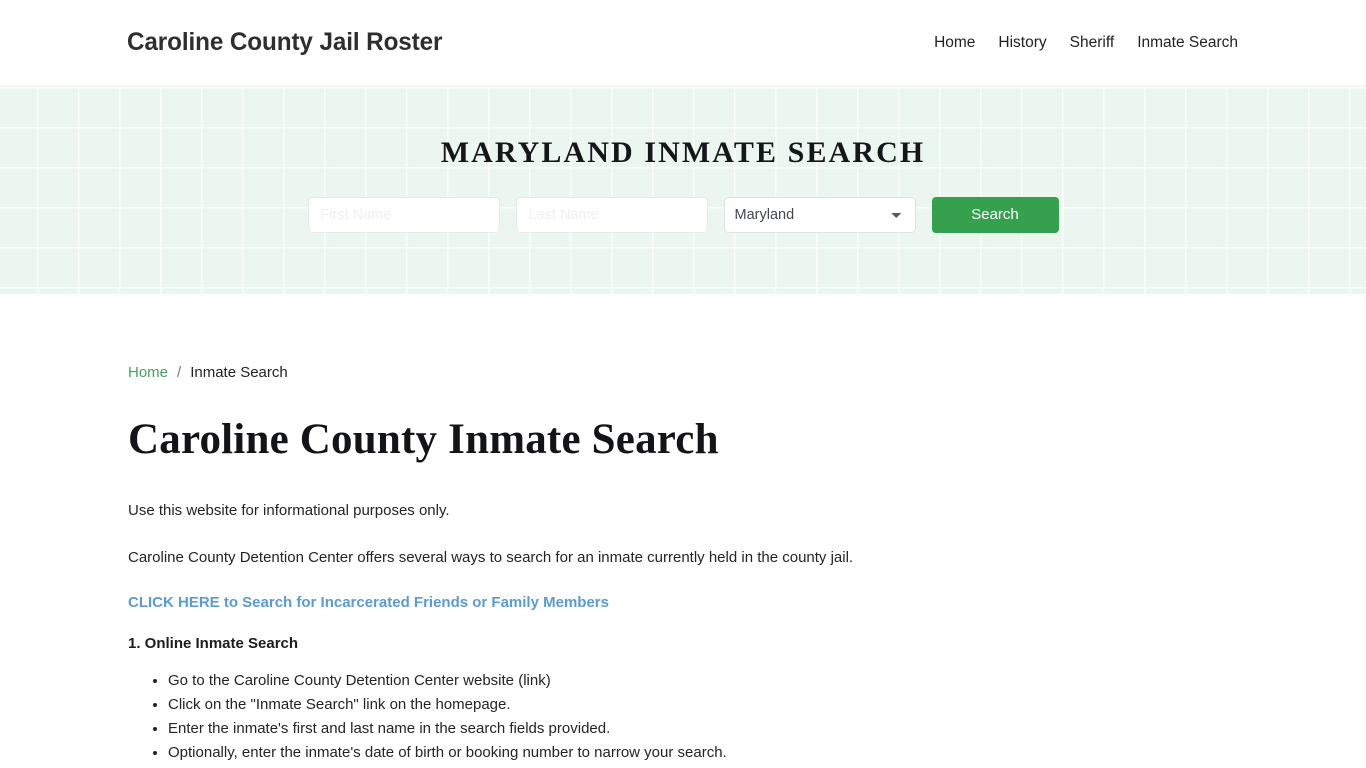 This screenshot has width=1366, height=768. I want to click on inmate-search-form: Maryland Search, so click(683, 215).